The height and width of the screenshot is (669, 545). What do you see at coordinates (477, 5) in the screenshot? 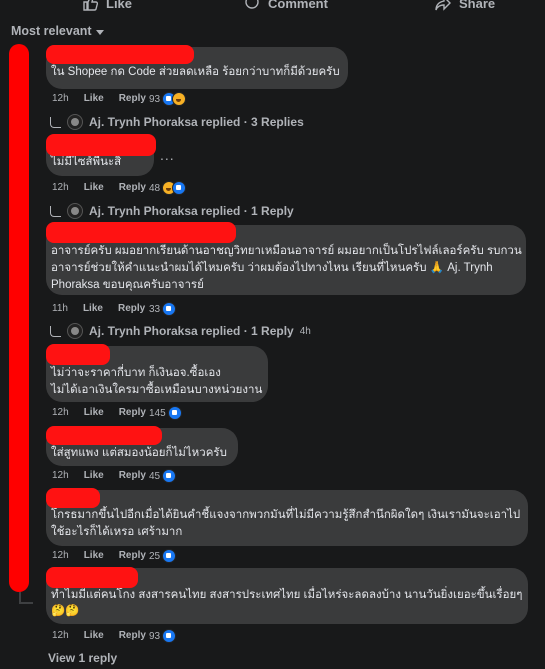
I see `share-action-label: Share` at bounding box center [477, 5].